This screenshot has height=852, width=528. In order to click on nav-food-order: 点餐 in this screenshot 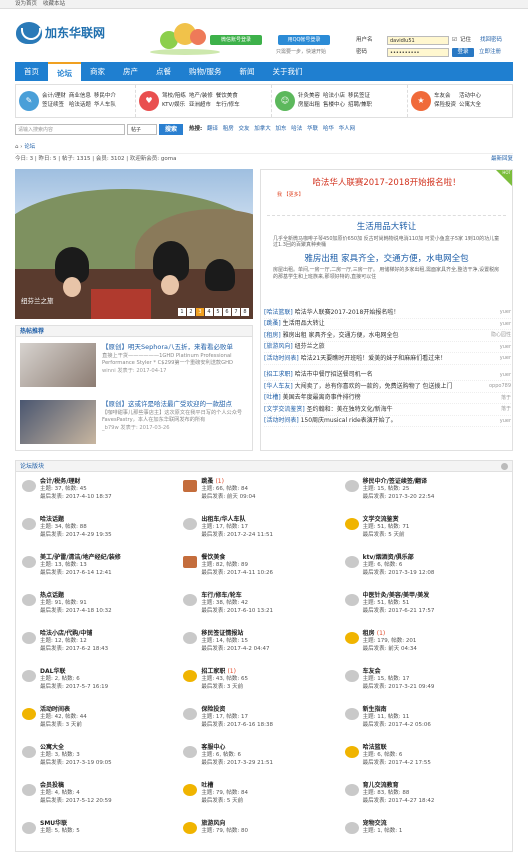, I will do `click(163, 71)`.